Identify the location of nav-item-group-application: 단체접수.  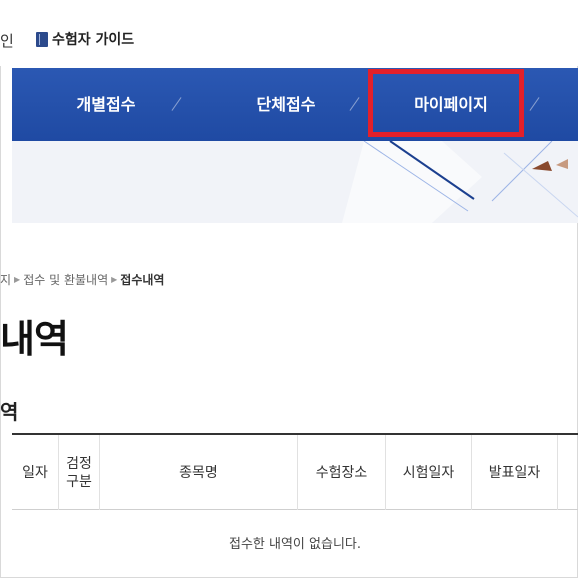
(286, 104).